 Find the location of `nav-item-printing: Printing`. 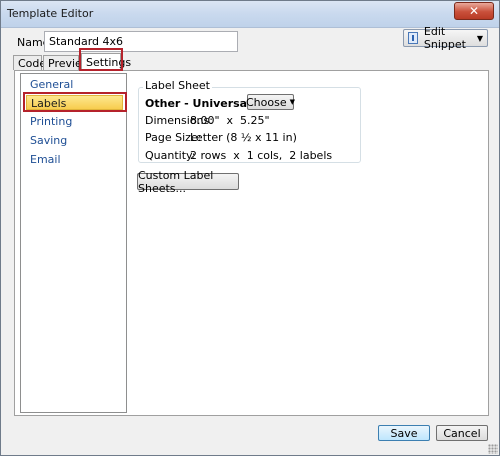

nav-item-printing: Printing is located at coordinates (74, 121).